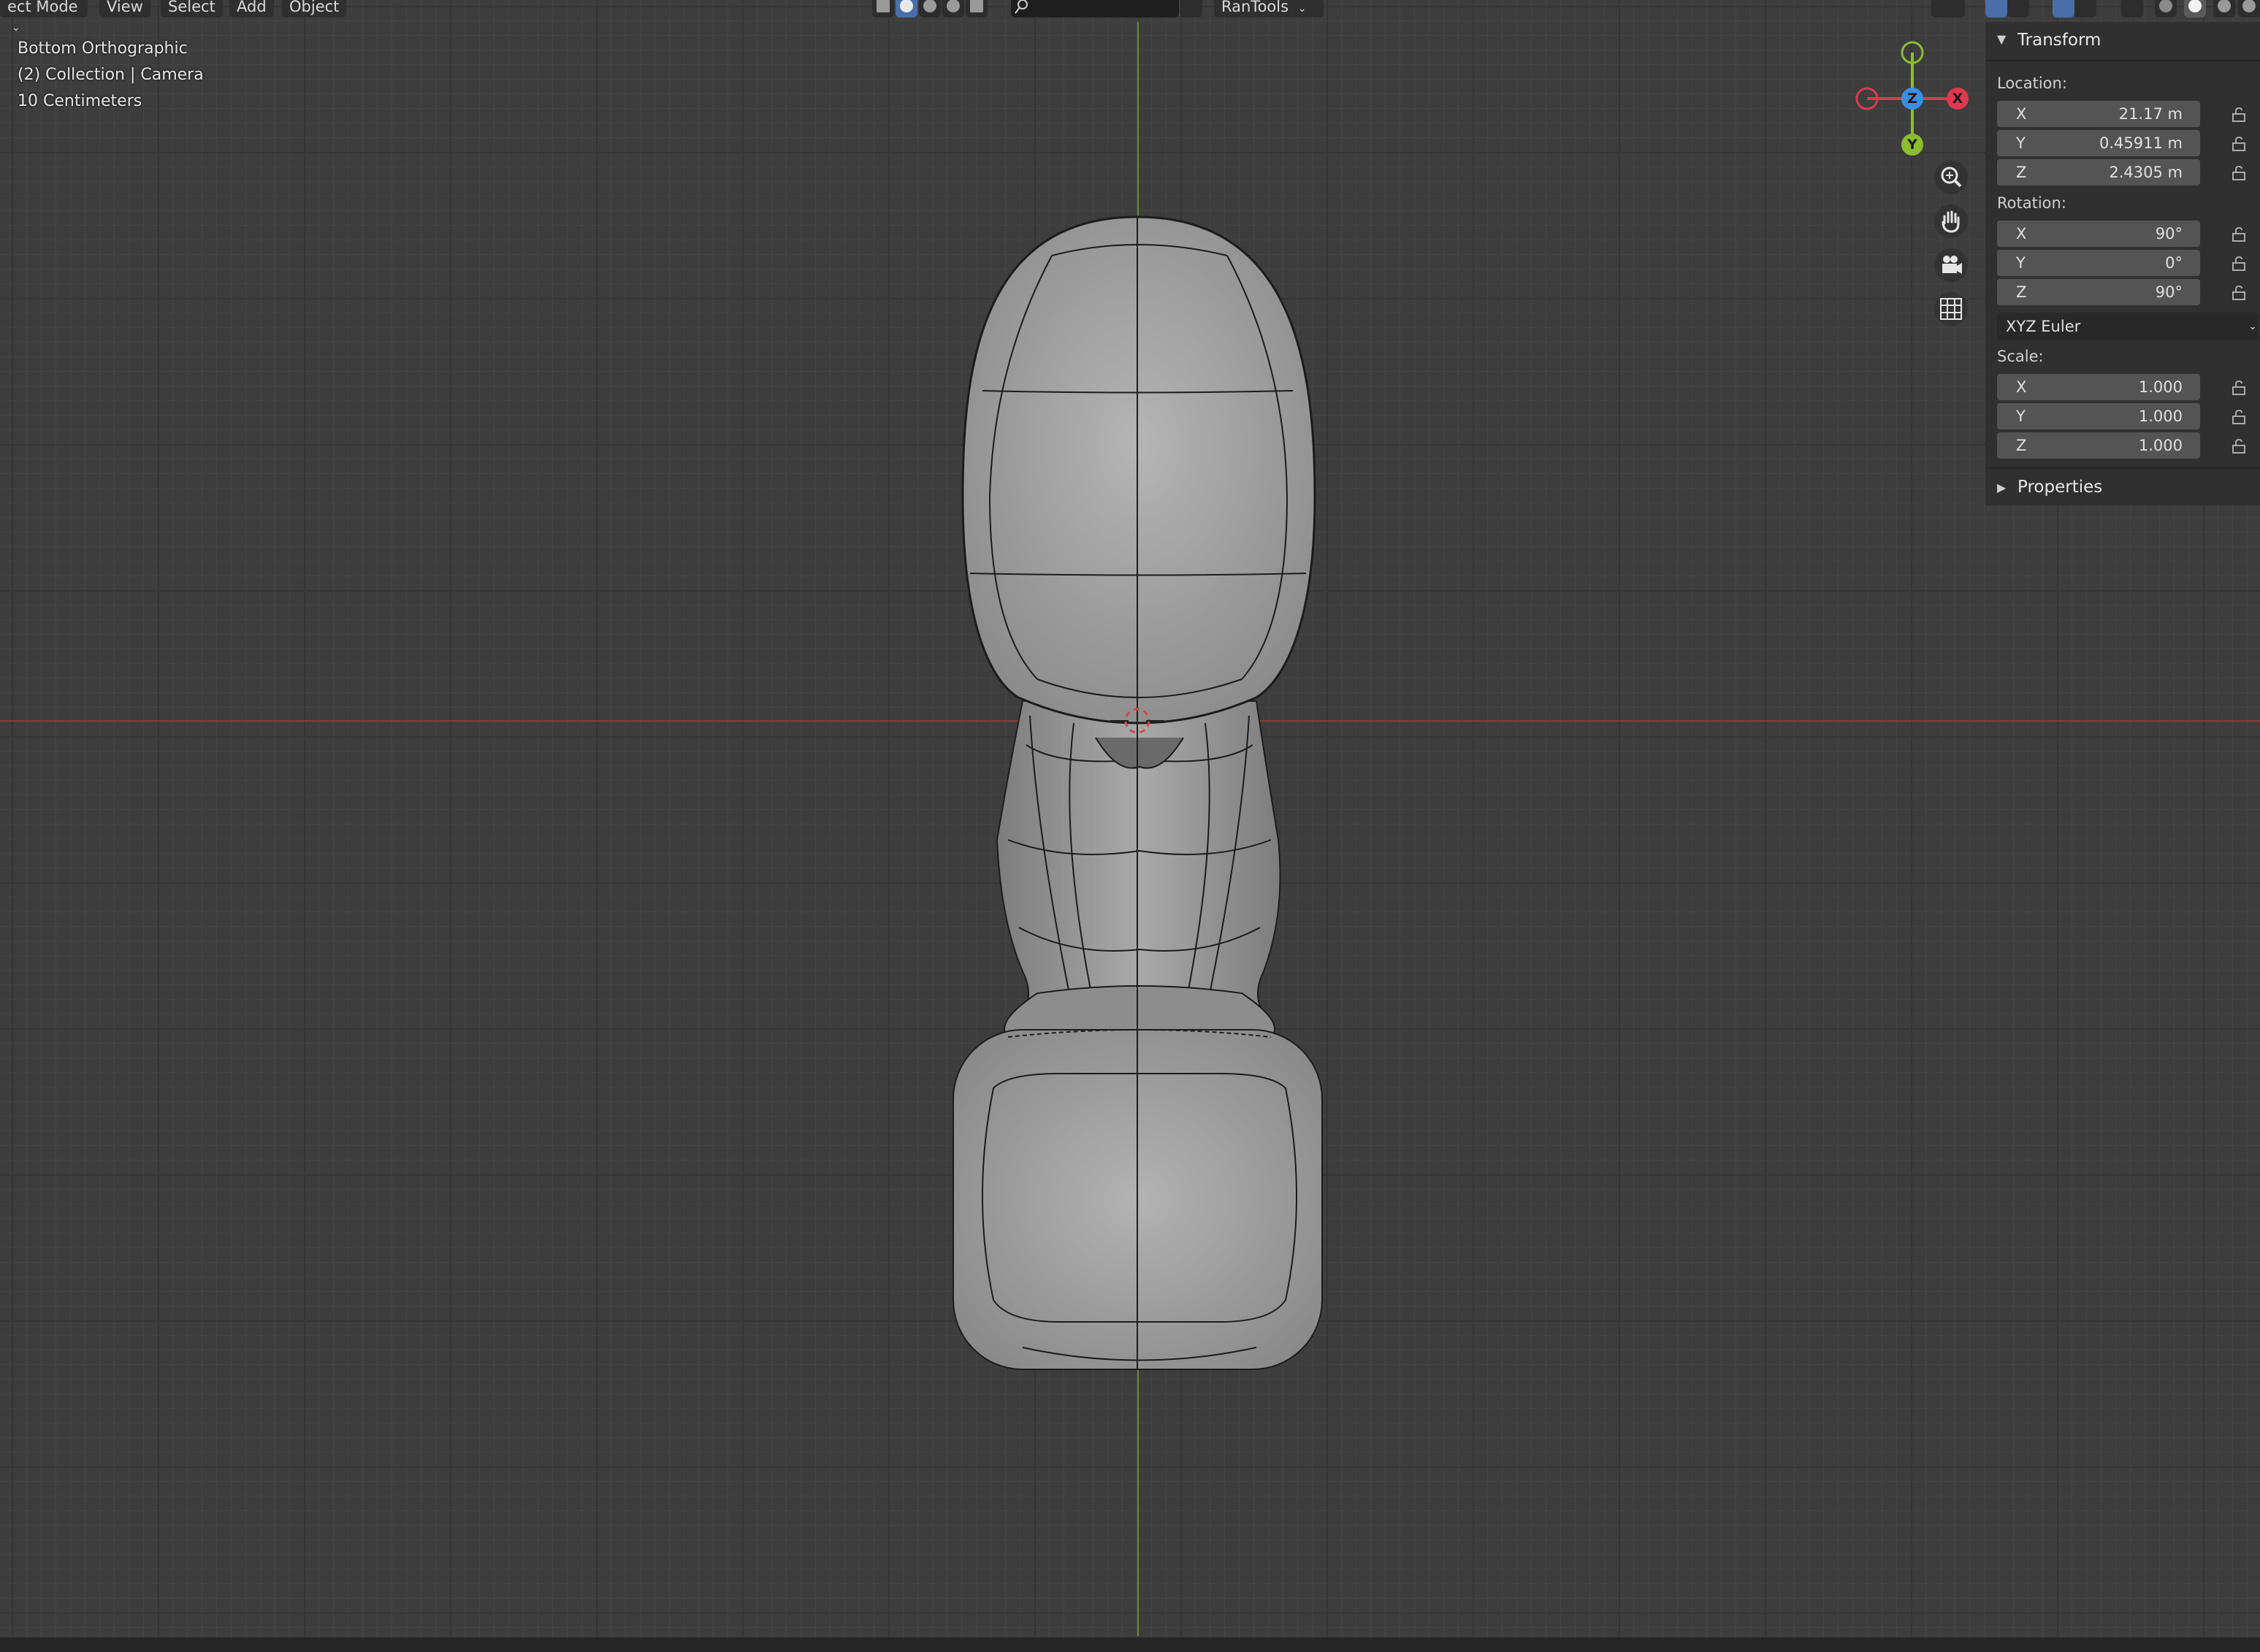  I want to click on rotation-label: Rotation:, so click(2031, 203).